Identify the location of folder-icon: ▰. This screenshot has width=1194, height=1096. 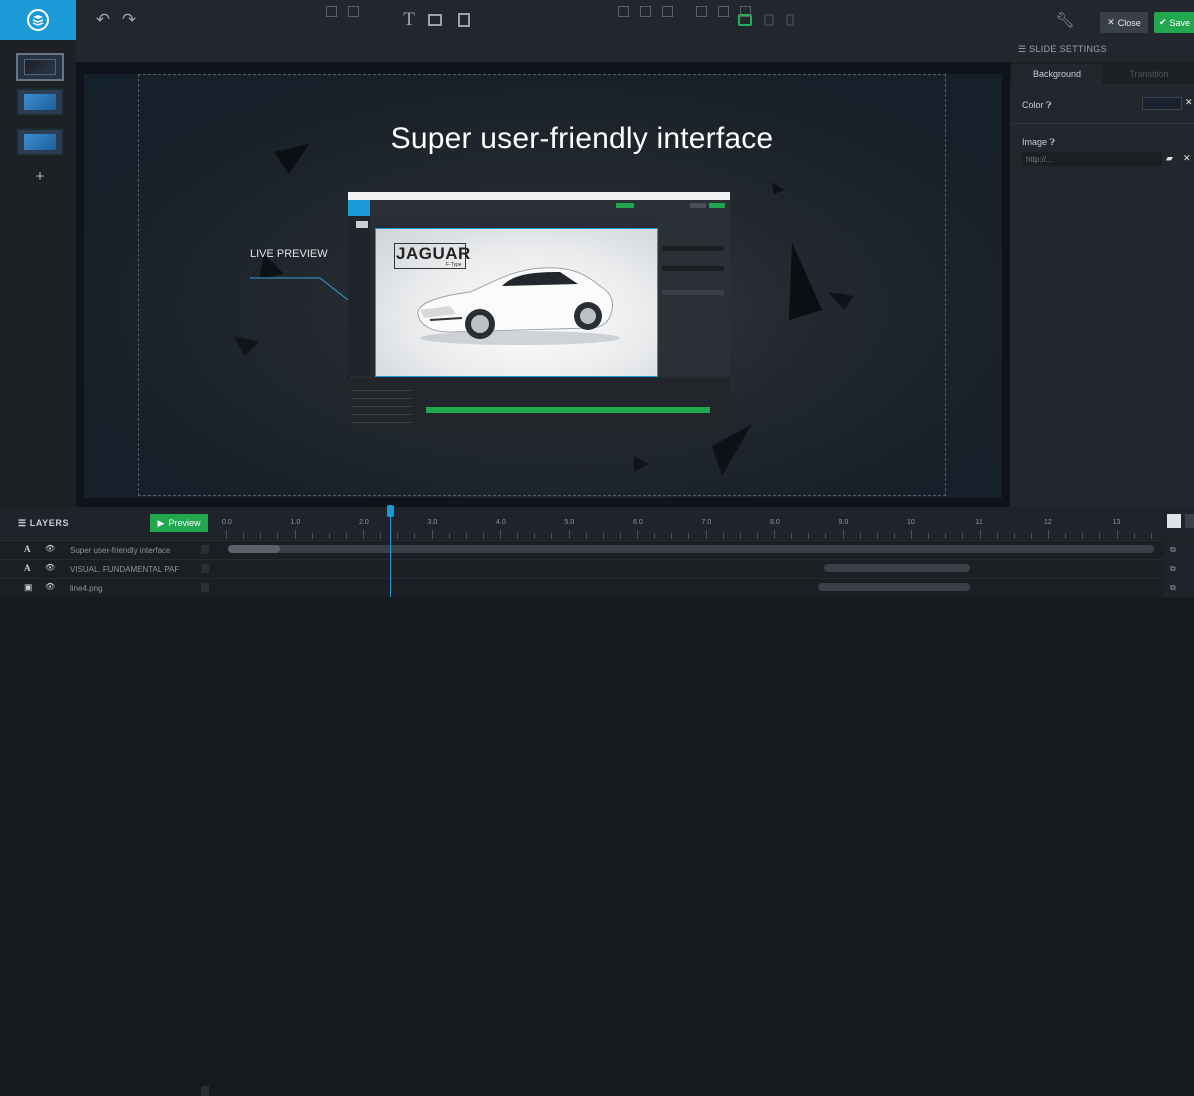
(1169, 158).